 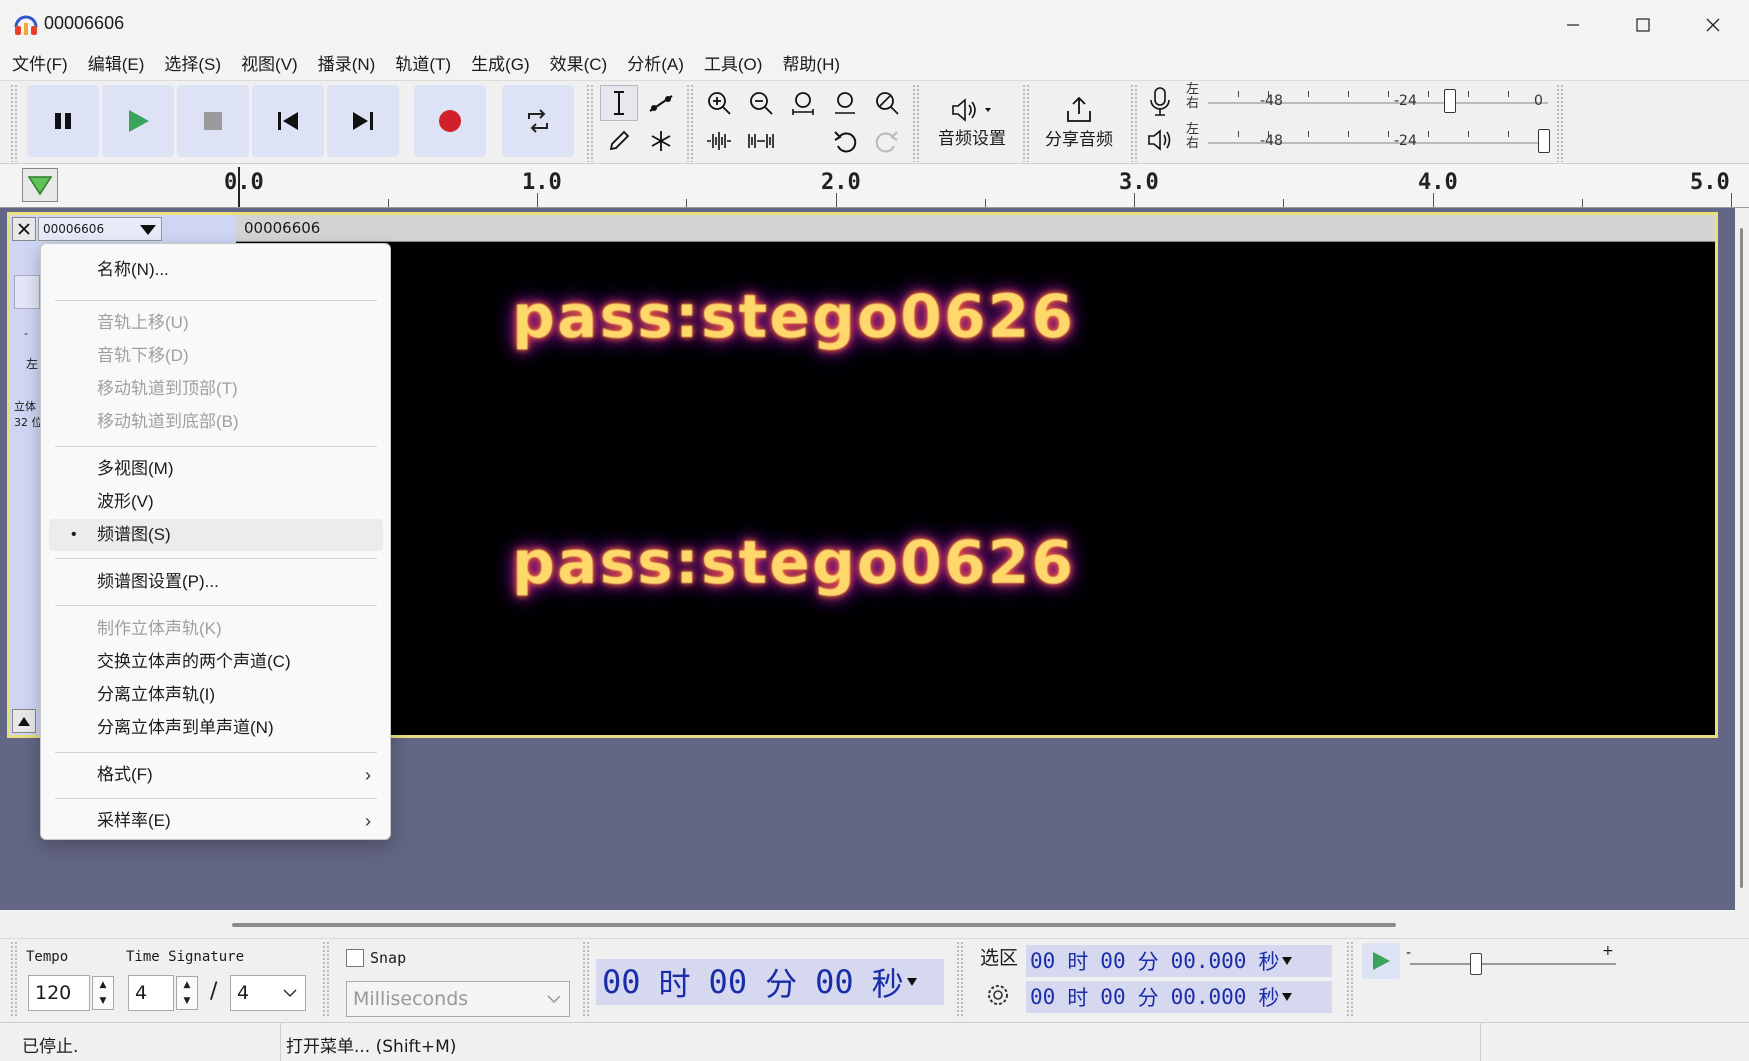 I want to click on silence-audio-button, so click(x=761, y=141).